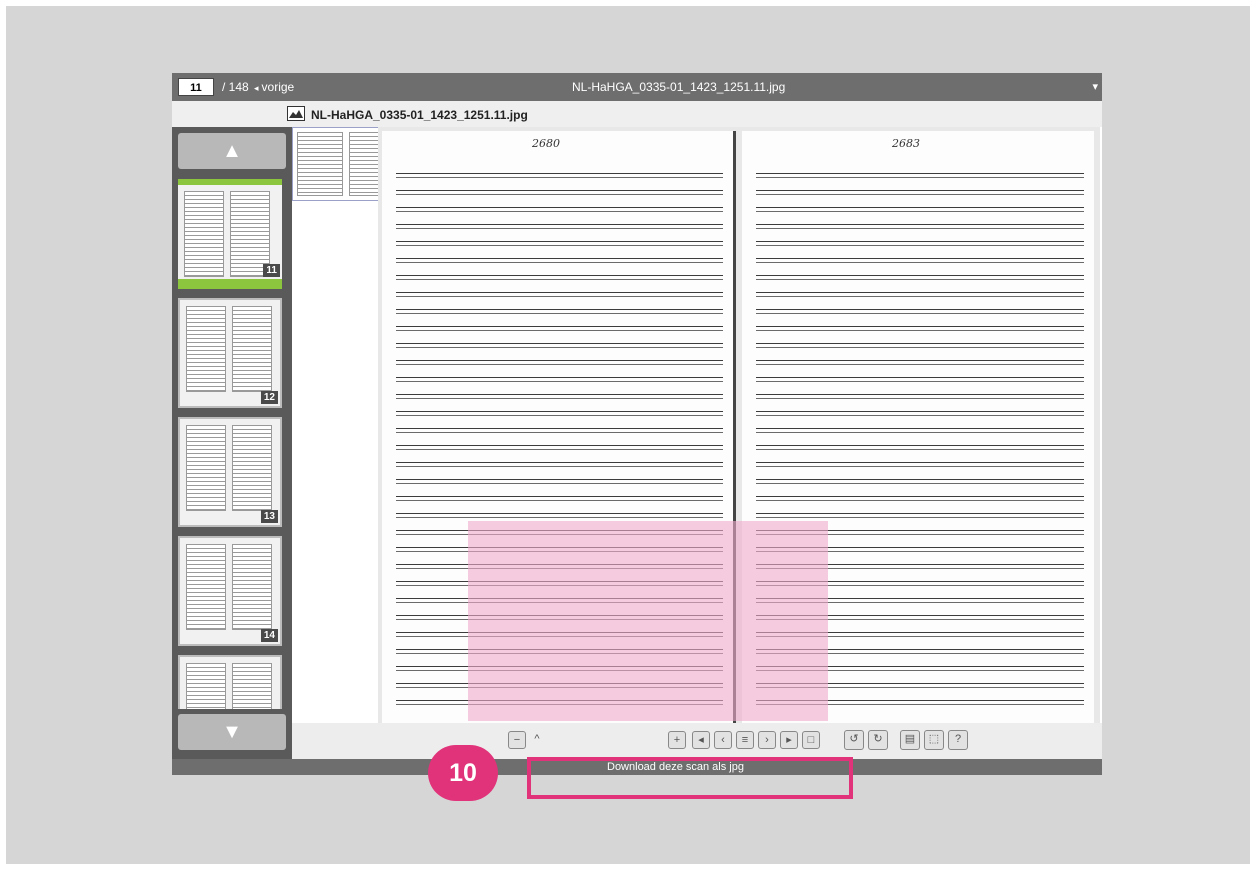  I want to click on help-icon: ?, so click(958, 740).